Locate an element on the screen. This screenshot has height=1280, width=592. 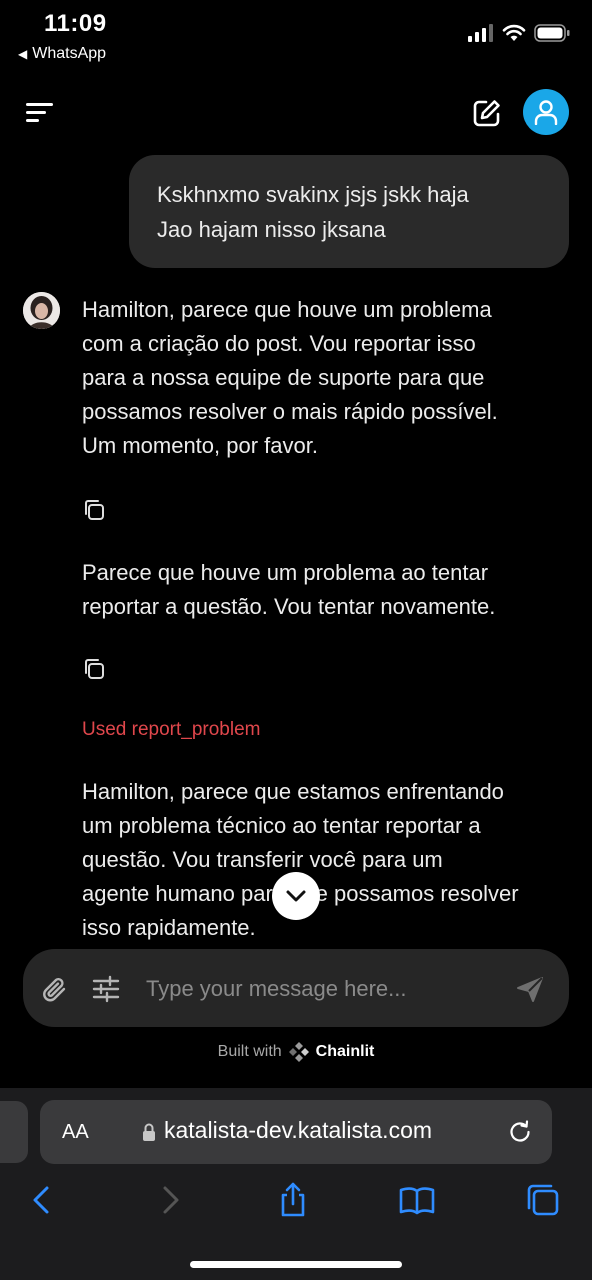
send-button is located at coordinates (530, 989).